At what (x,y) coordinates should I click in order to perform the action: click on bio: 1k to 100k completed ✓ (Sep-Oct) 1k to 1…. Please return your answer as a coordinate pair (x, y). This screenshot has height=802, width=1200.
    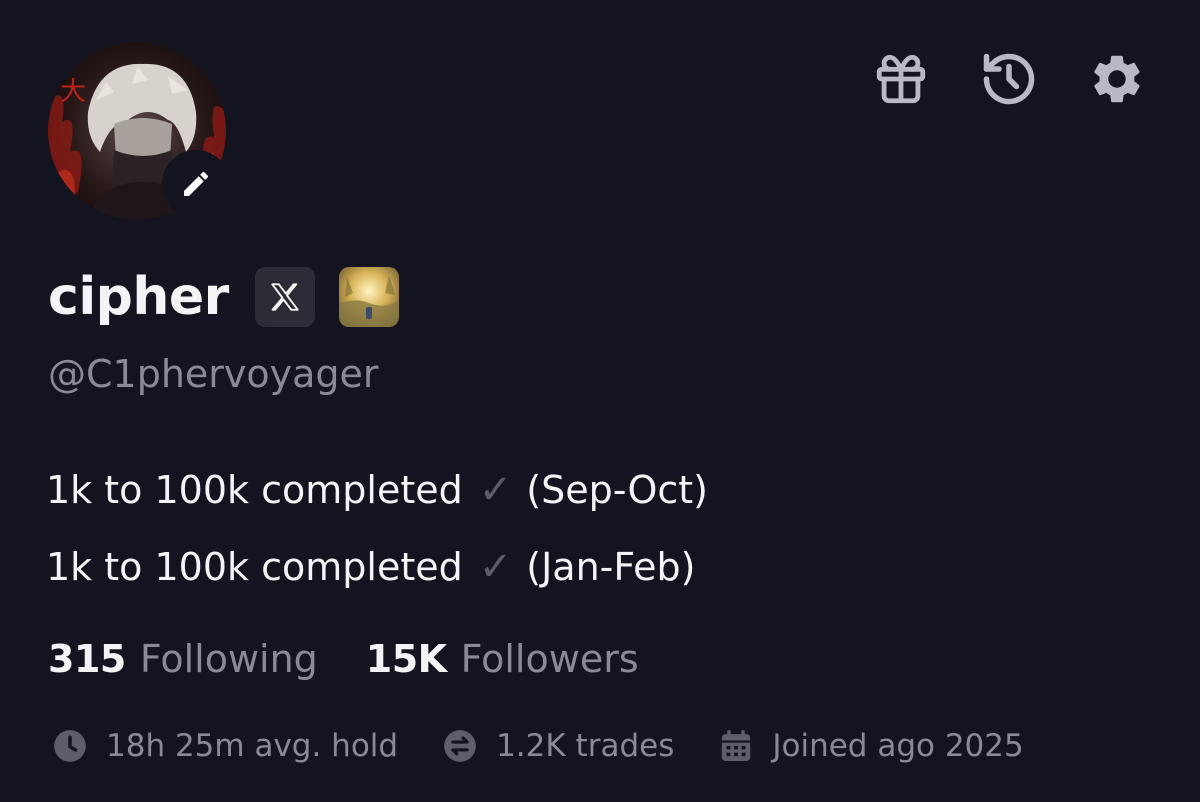
    Looking at the image, I should click on (377, 529).